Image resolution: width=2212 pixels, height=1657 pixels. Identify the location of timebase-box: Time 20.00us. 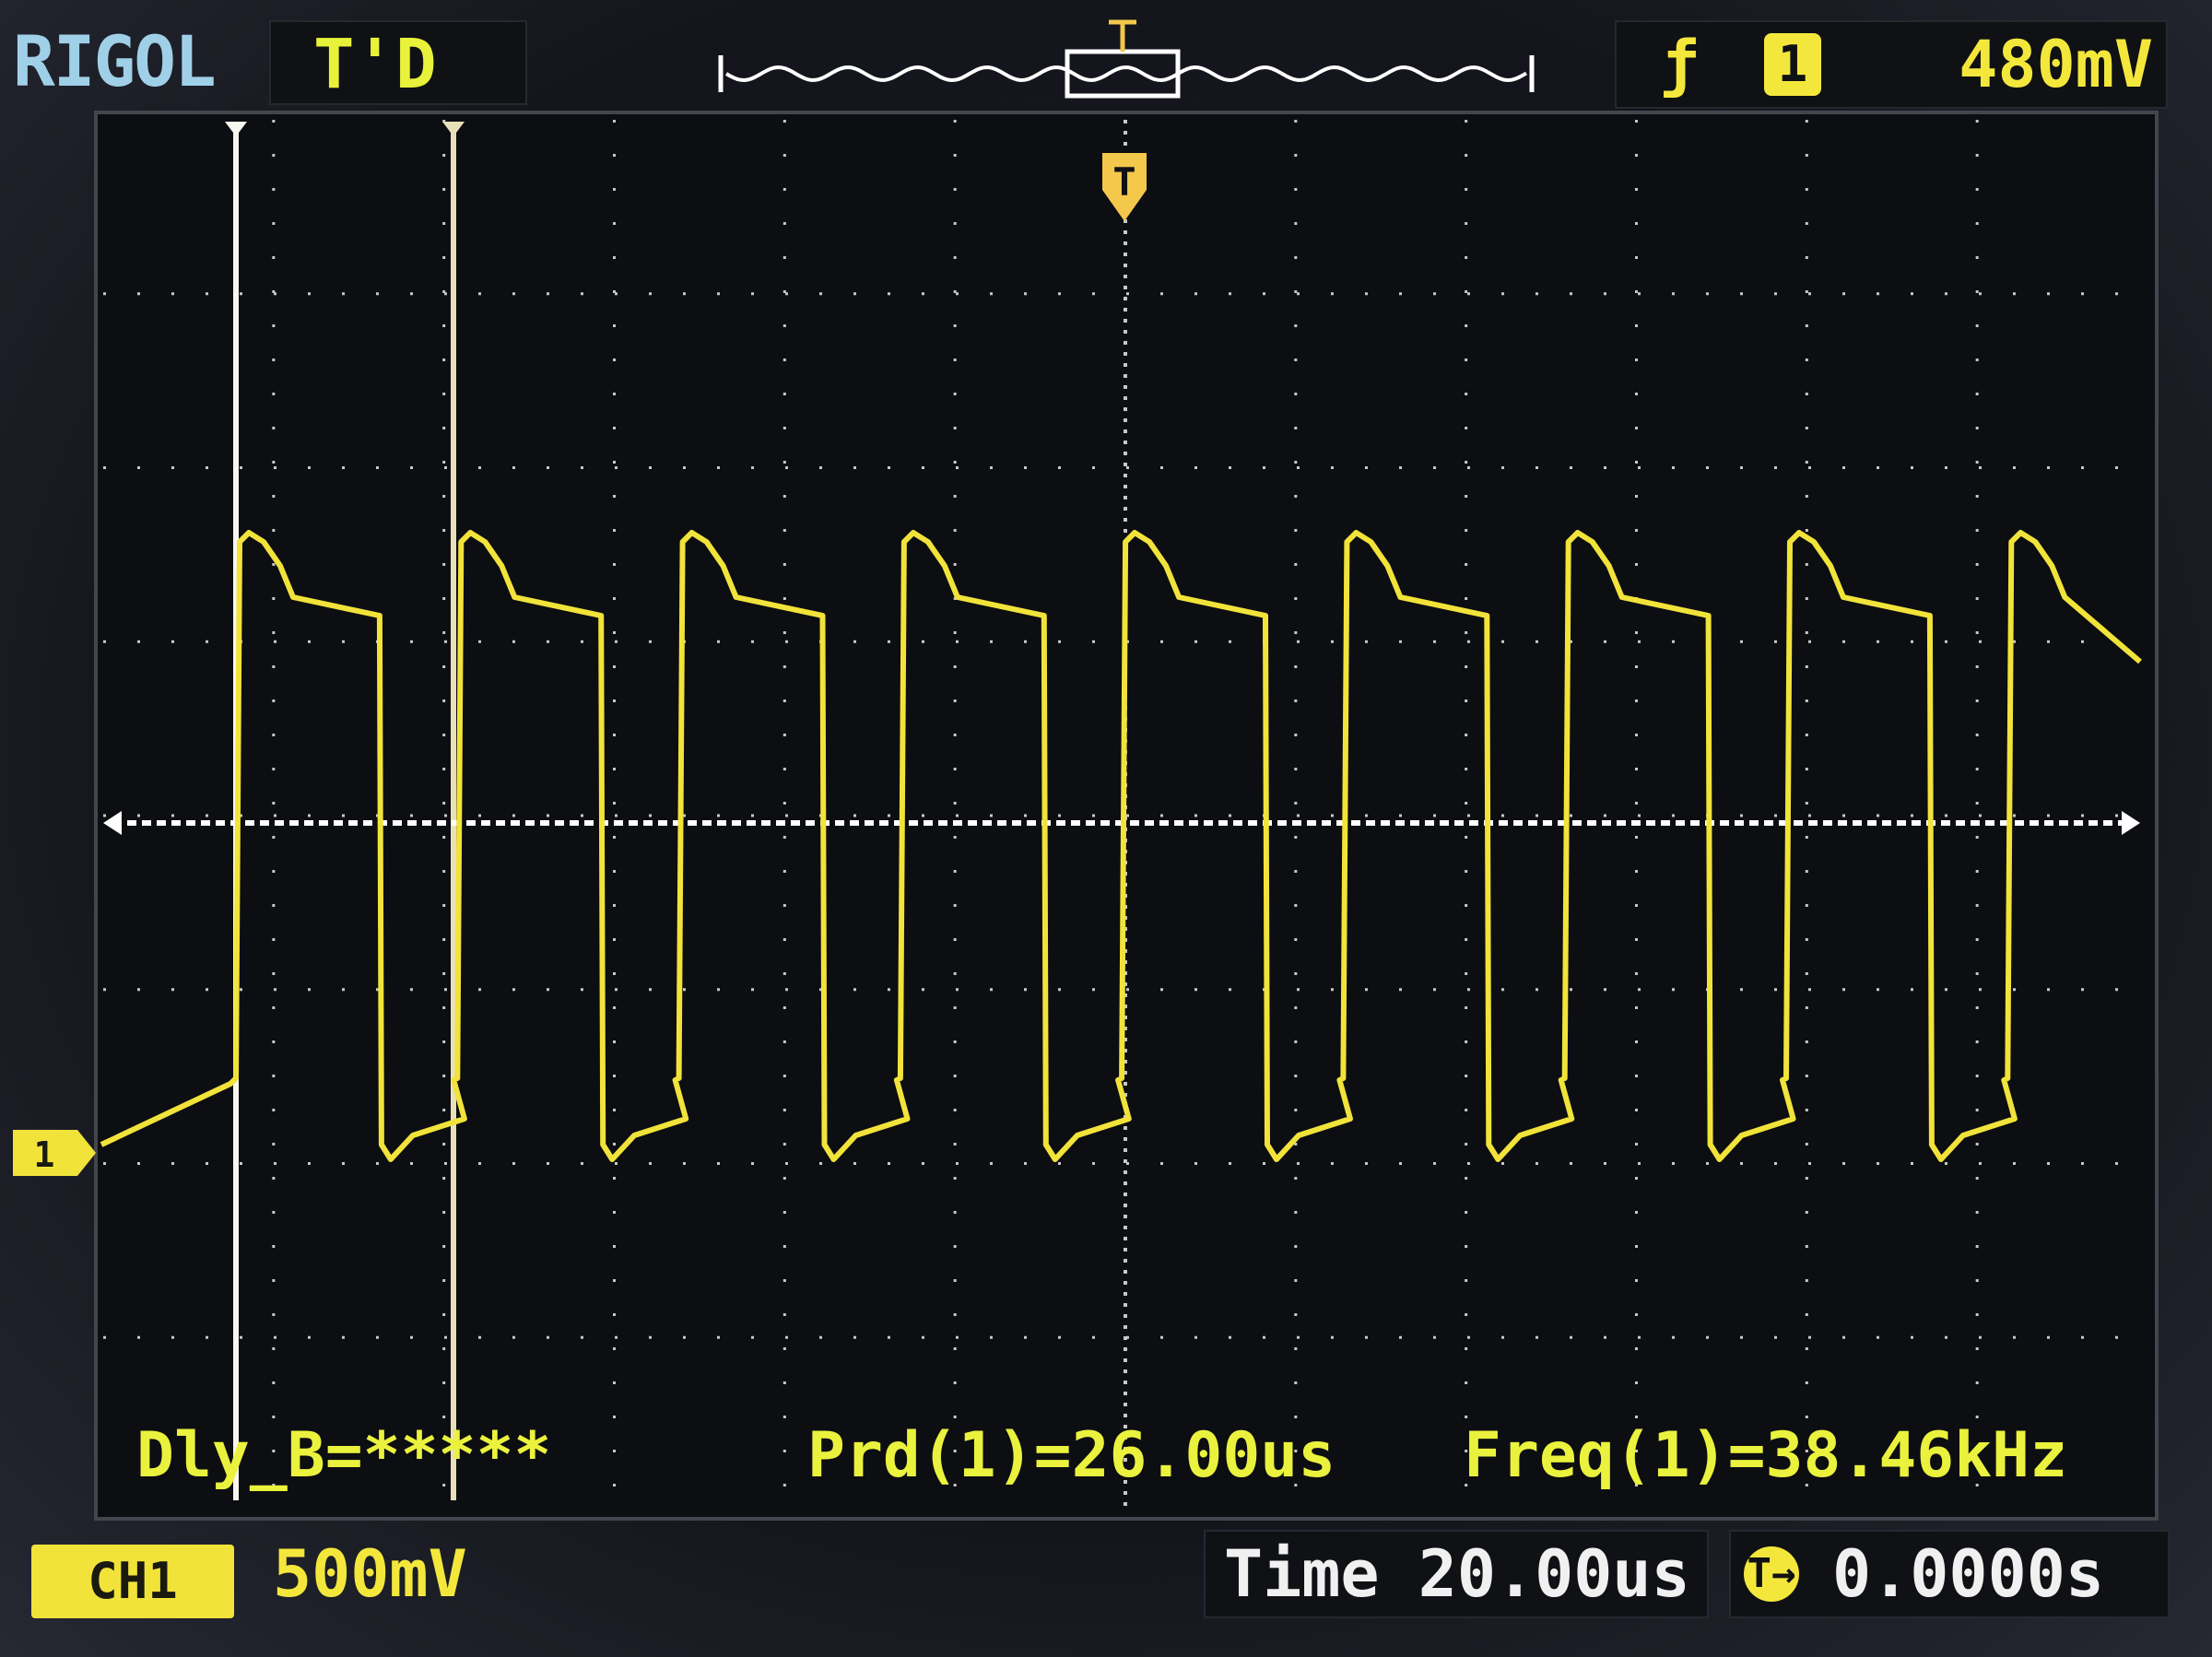
(1456, 1574).